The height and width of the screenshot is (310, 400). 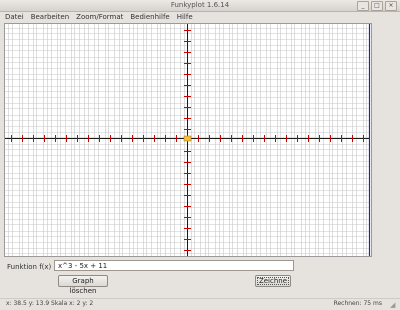 I want to click on plot-button: Zeichne, so click(x=273, y=281).